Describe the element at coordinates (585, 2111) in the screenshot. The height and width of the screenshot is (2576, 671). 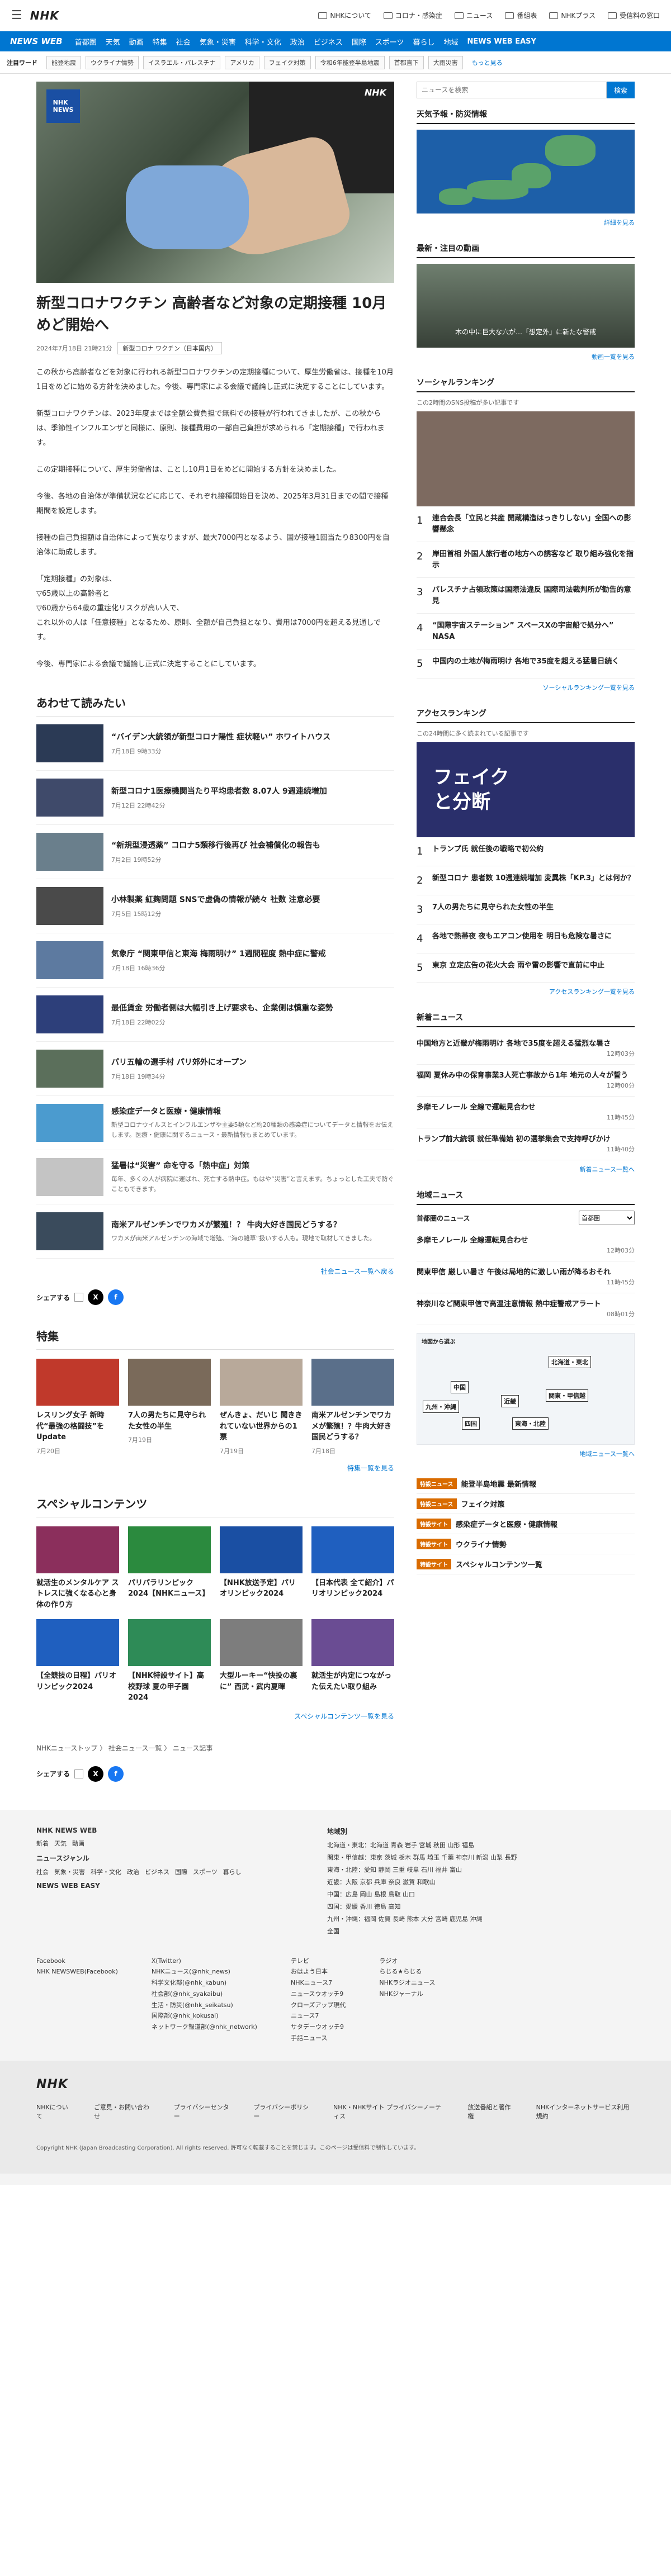
I see `footer-link: NHKインターネットサービス利用規約` at that location.